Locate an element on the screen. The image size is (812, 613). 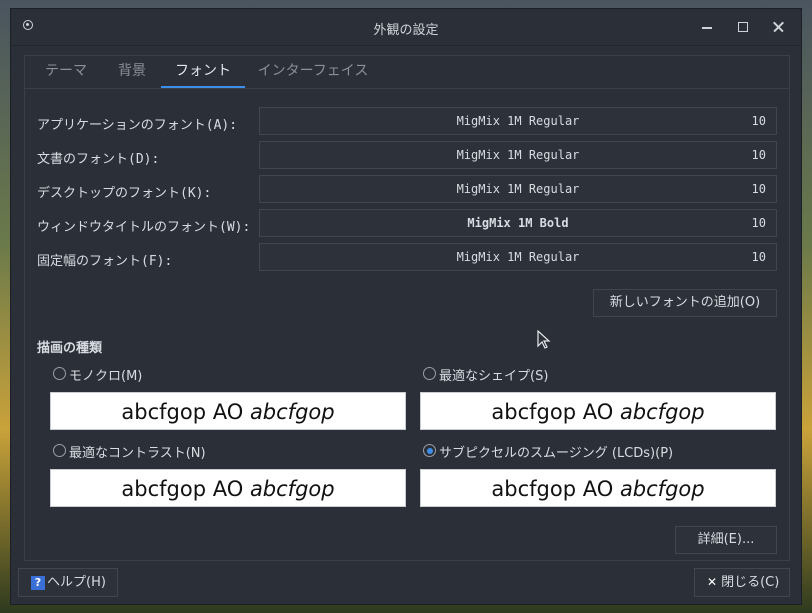
document-font-label: 文書のフォント(D): is located at coordinates (98, 159).